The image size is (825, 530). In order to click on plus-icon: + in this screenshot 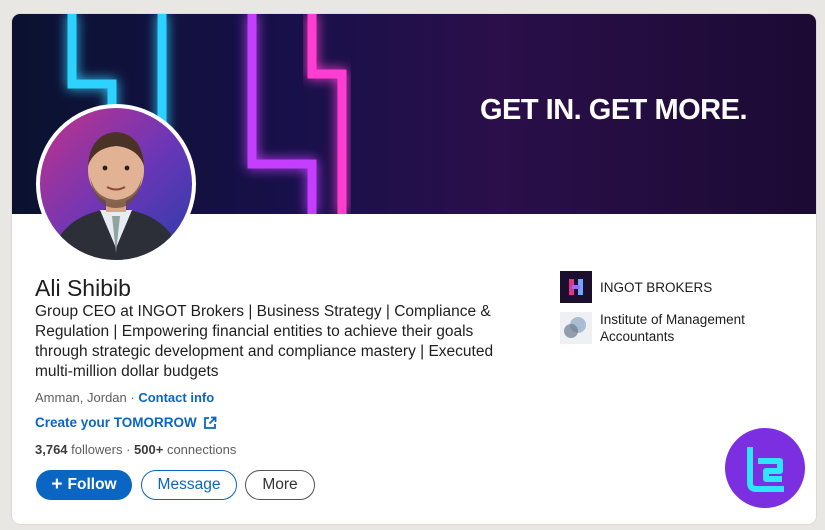, I will do `click(57, 484)`.